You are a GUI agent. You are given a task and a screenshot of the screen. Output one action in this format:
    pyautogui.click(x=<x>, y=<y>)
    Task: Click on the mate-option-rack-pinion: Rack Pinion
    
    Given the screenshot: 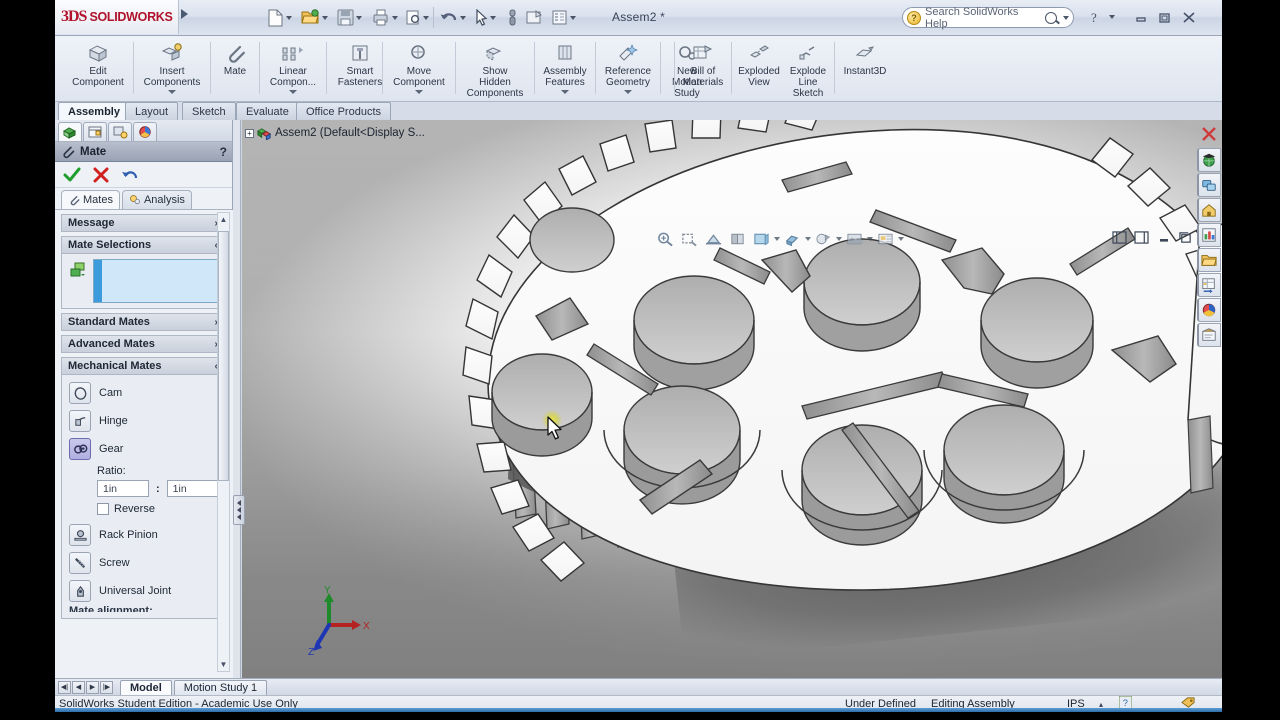 What is the action you would take?
    pyautogui.click(x=144, y=535)
    